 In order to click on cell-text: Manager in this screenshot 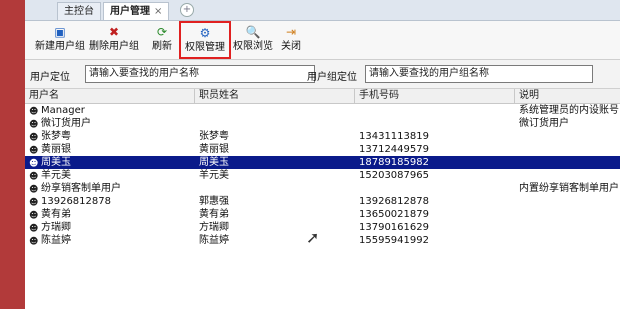, I will do `click(63, 110)`.